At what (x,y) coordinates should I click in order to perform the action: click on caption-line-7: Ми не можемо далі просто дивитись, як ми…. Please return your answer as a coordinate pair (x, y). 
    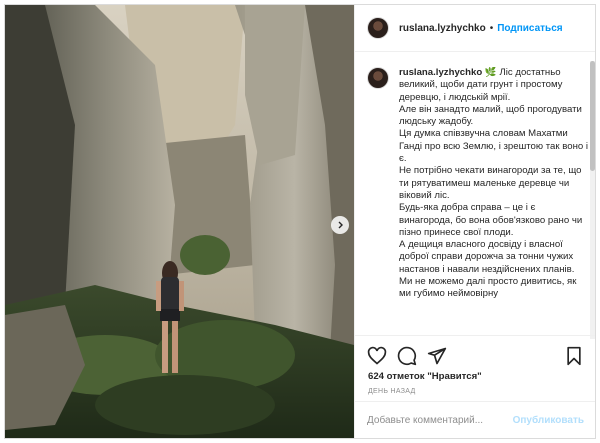
    Looking at the image, I should click on (488, 288).